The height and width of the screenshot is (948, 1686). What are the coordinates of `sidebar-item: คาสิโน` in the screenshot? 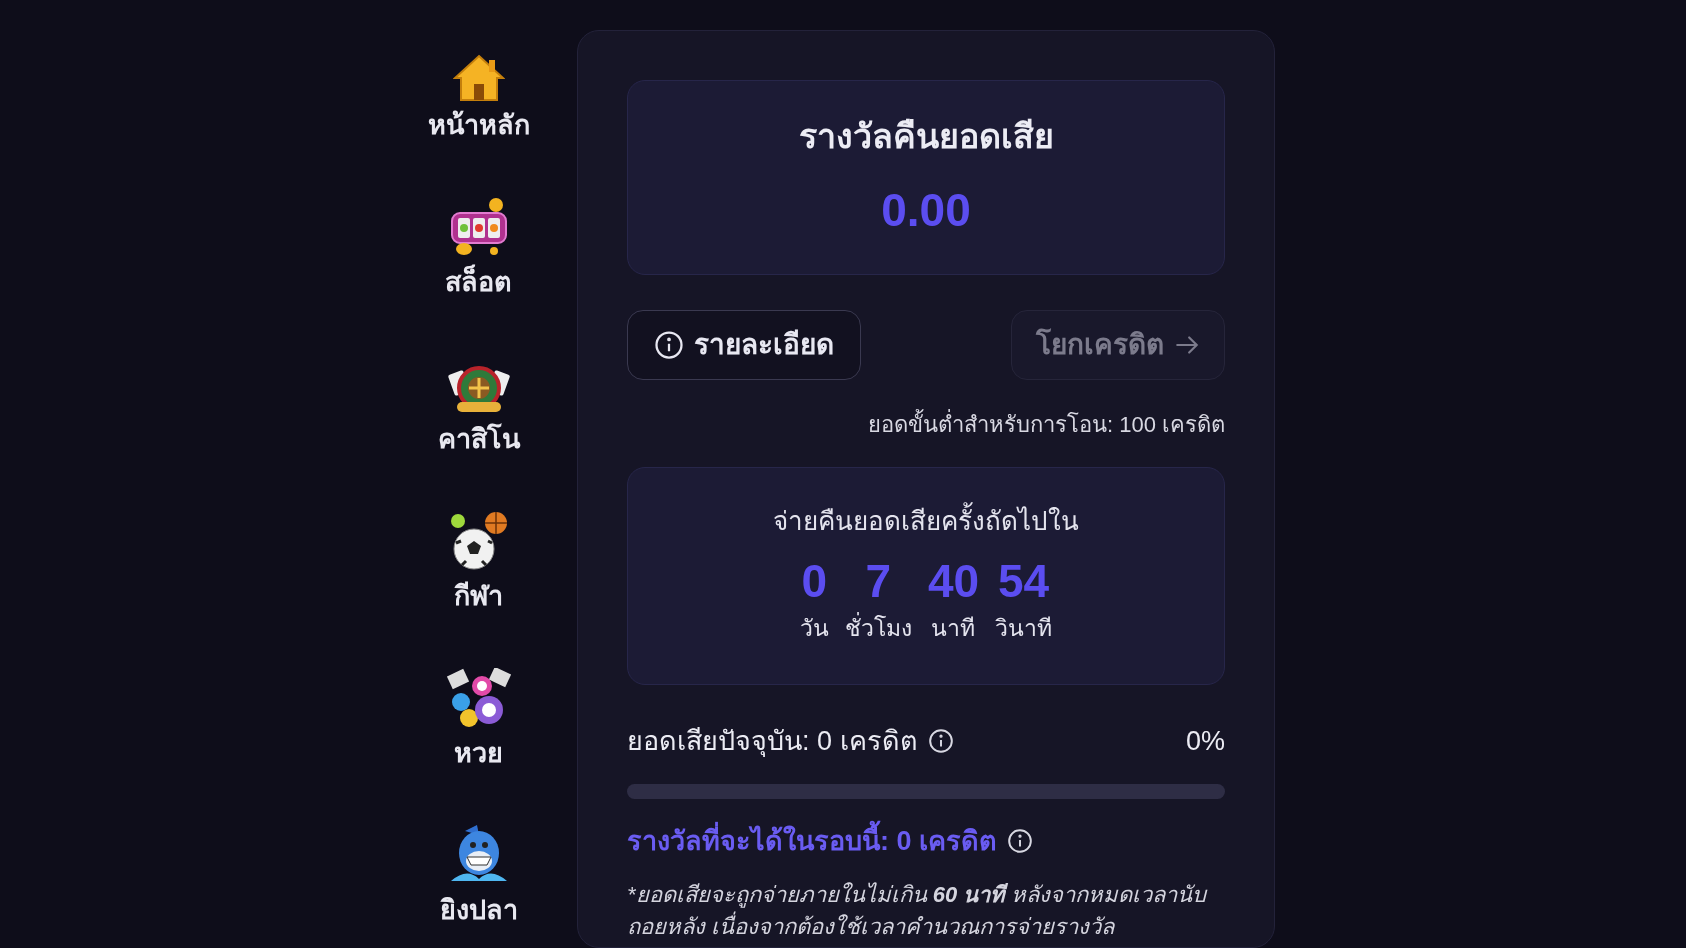 It's located at (478, 402).